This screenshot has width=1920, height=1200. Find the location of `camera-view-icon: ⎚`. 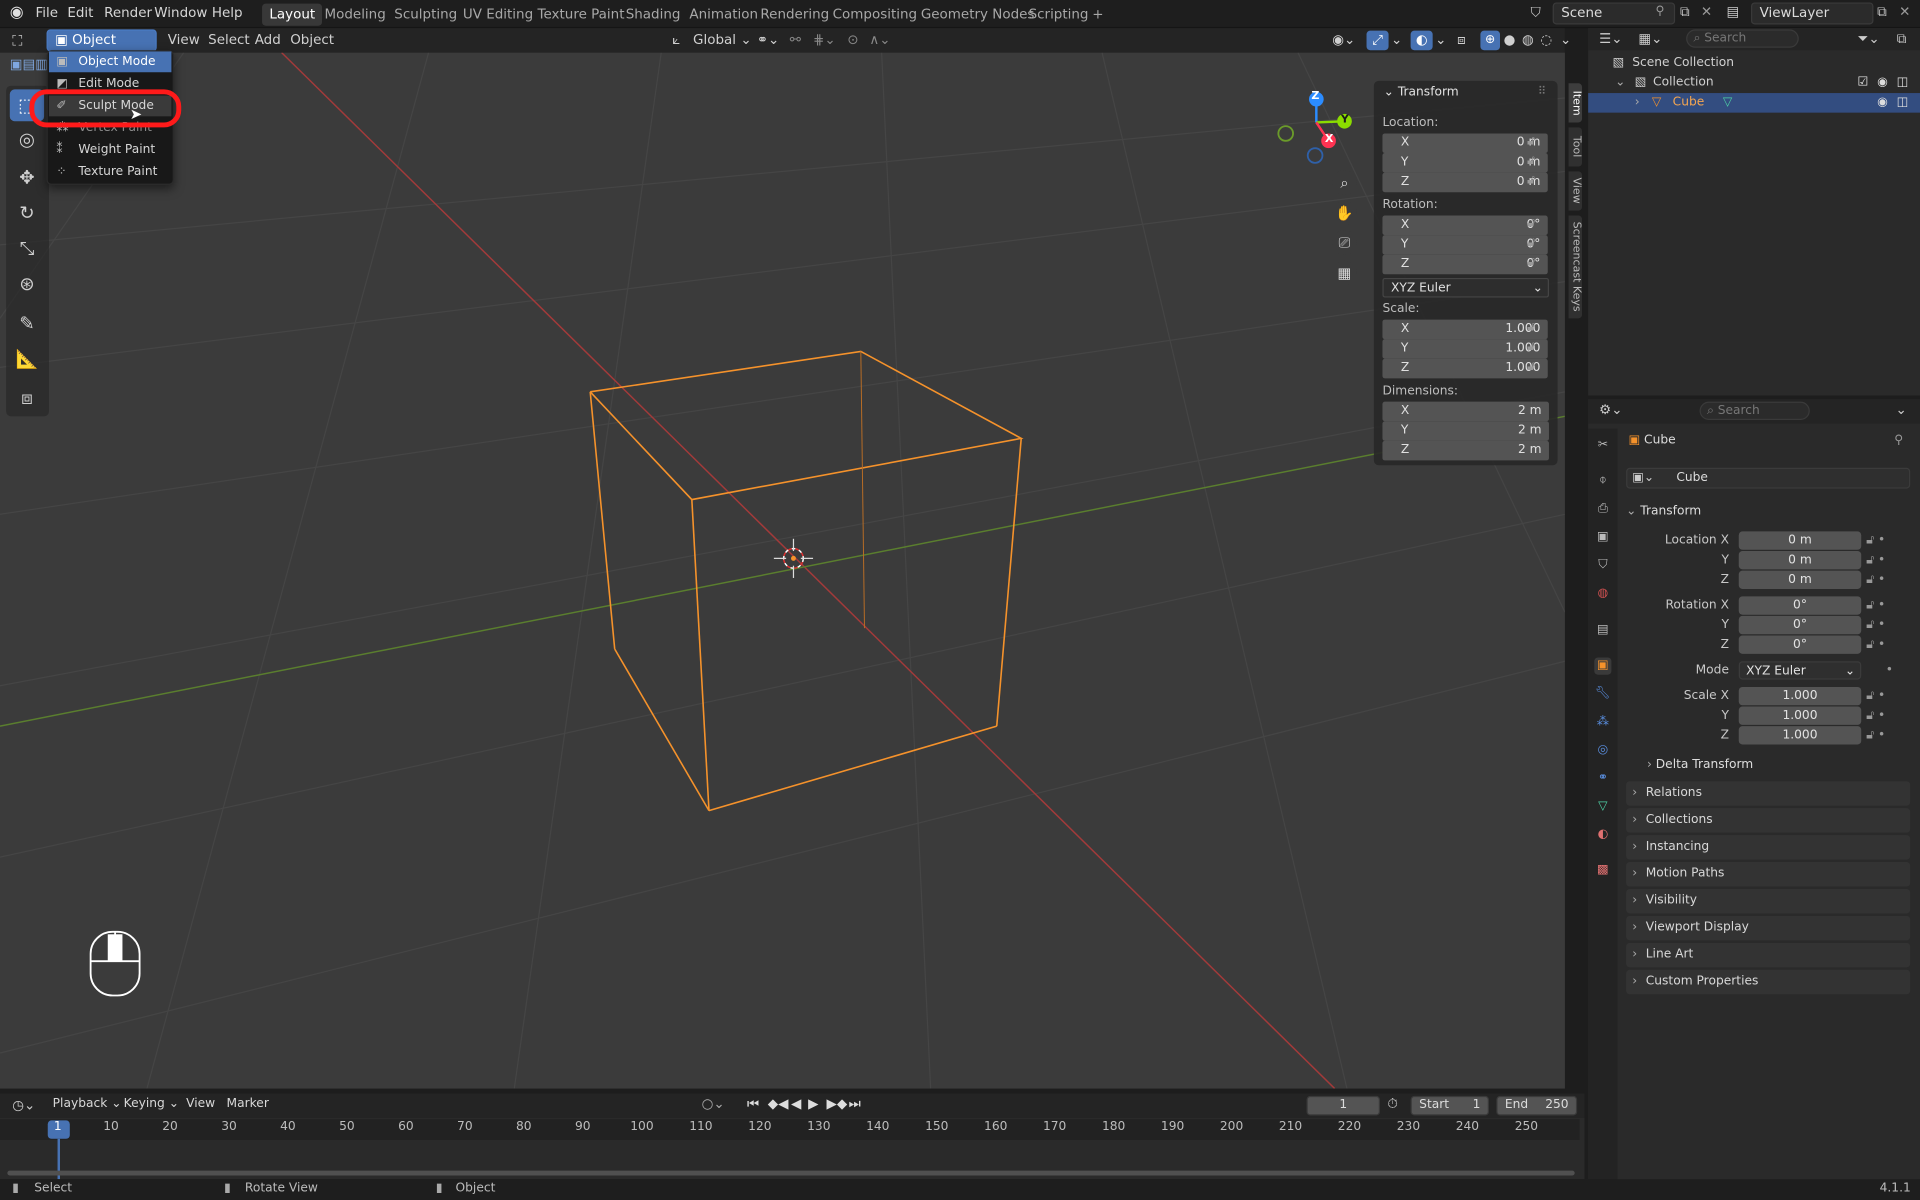

camera-view-icon: ⎚ is located at coordinates (1344, 242).